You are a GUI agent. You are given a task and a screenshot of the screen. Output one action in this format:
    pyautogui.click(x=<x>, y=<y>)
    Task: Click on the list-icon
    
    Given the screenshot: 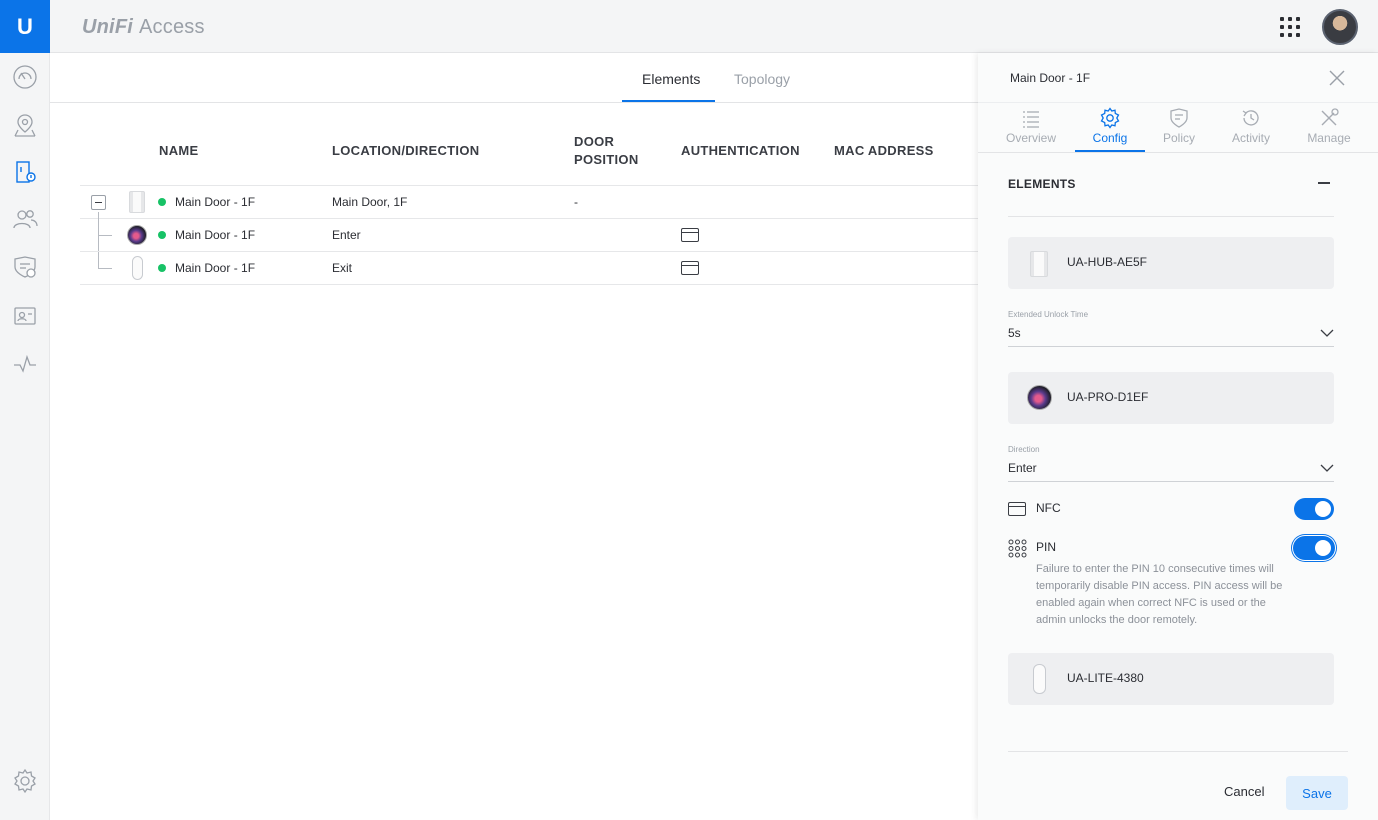 What is the action you would take?
    pyautogui.click(x=1031, y=119)
    